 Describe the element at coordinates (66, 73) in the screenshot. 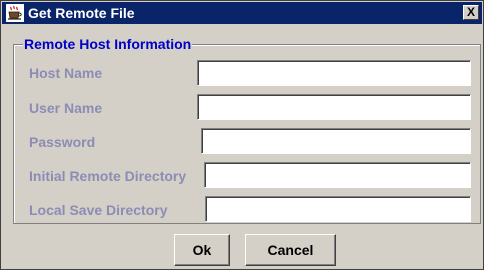

I see `host-name-label: Host Name` at that location.